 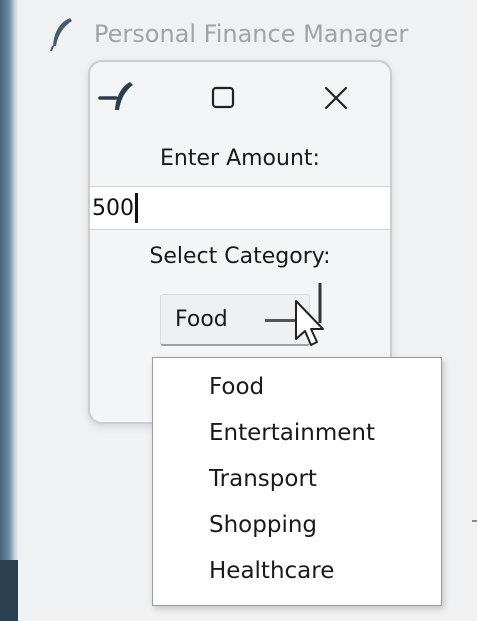 I want to click on category-option-menu: Food, so click(x=235, y=320).